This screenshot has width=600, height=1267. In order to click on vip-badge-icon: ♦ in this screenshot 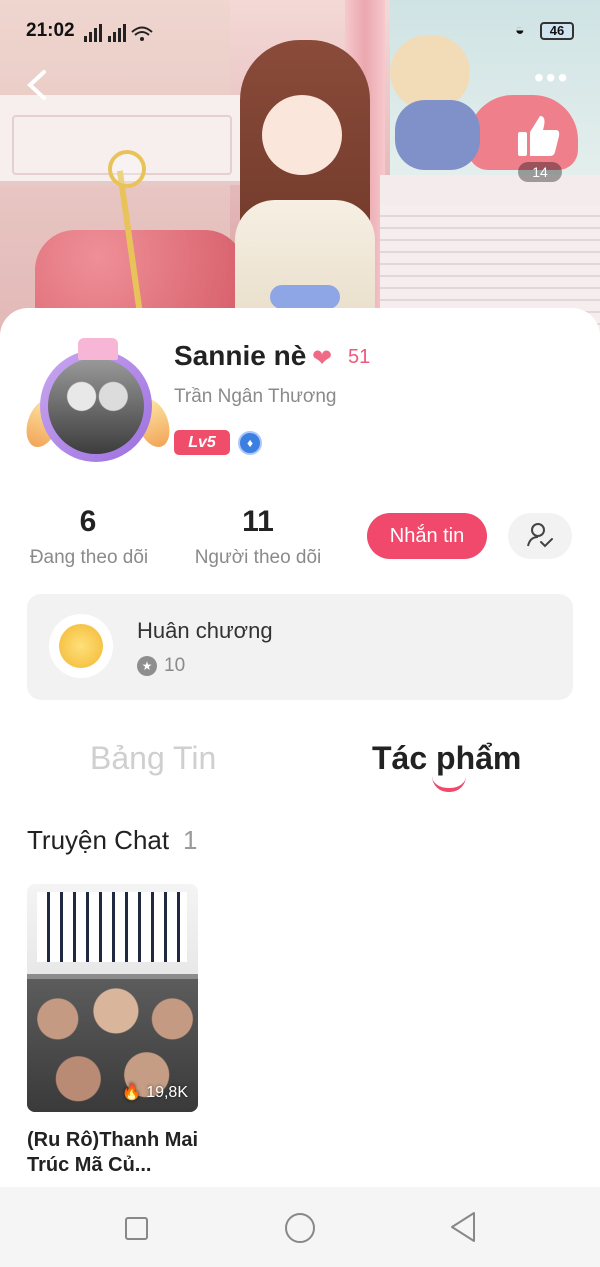, I will do `click(250, 443)`.